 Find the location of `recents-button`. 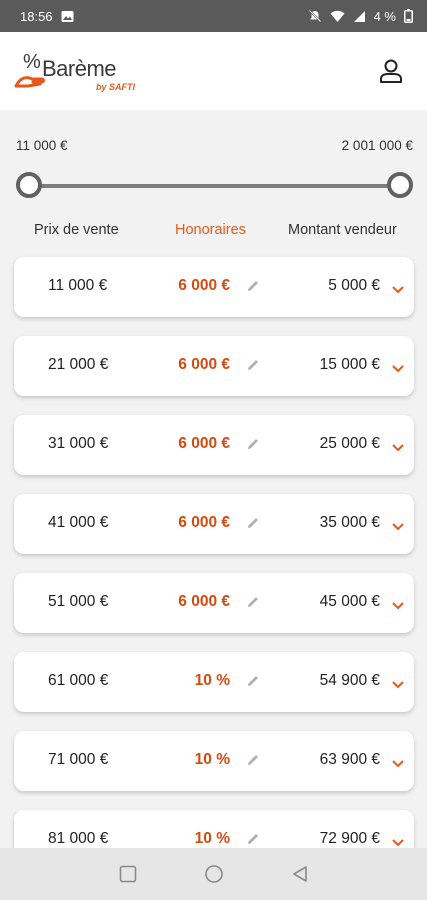

recents-button is located at coordinates (128, 874).